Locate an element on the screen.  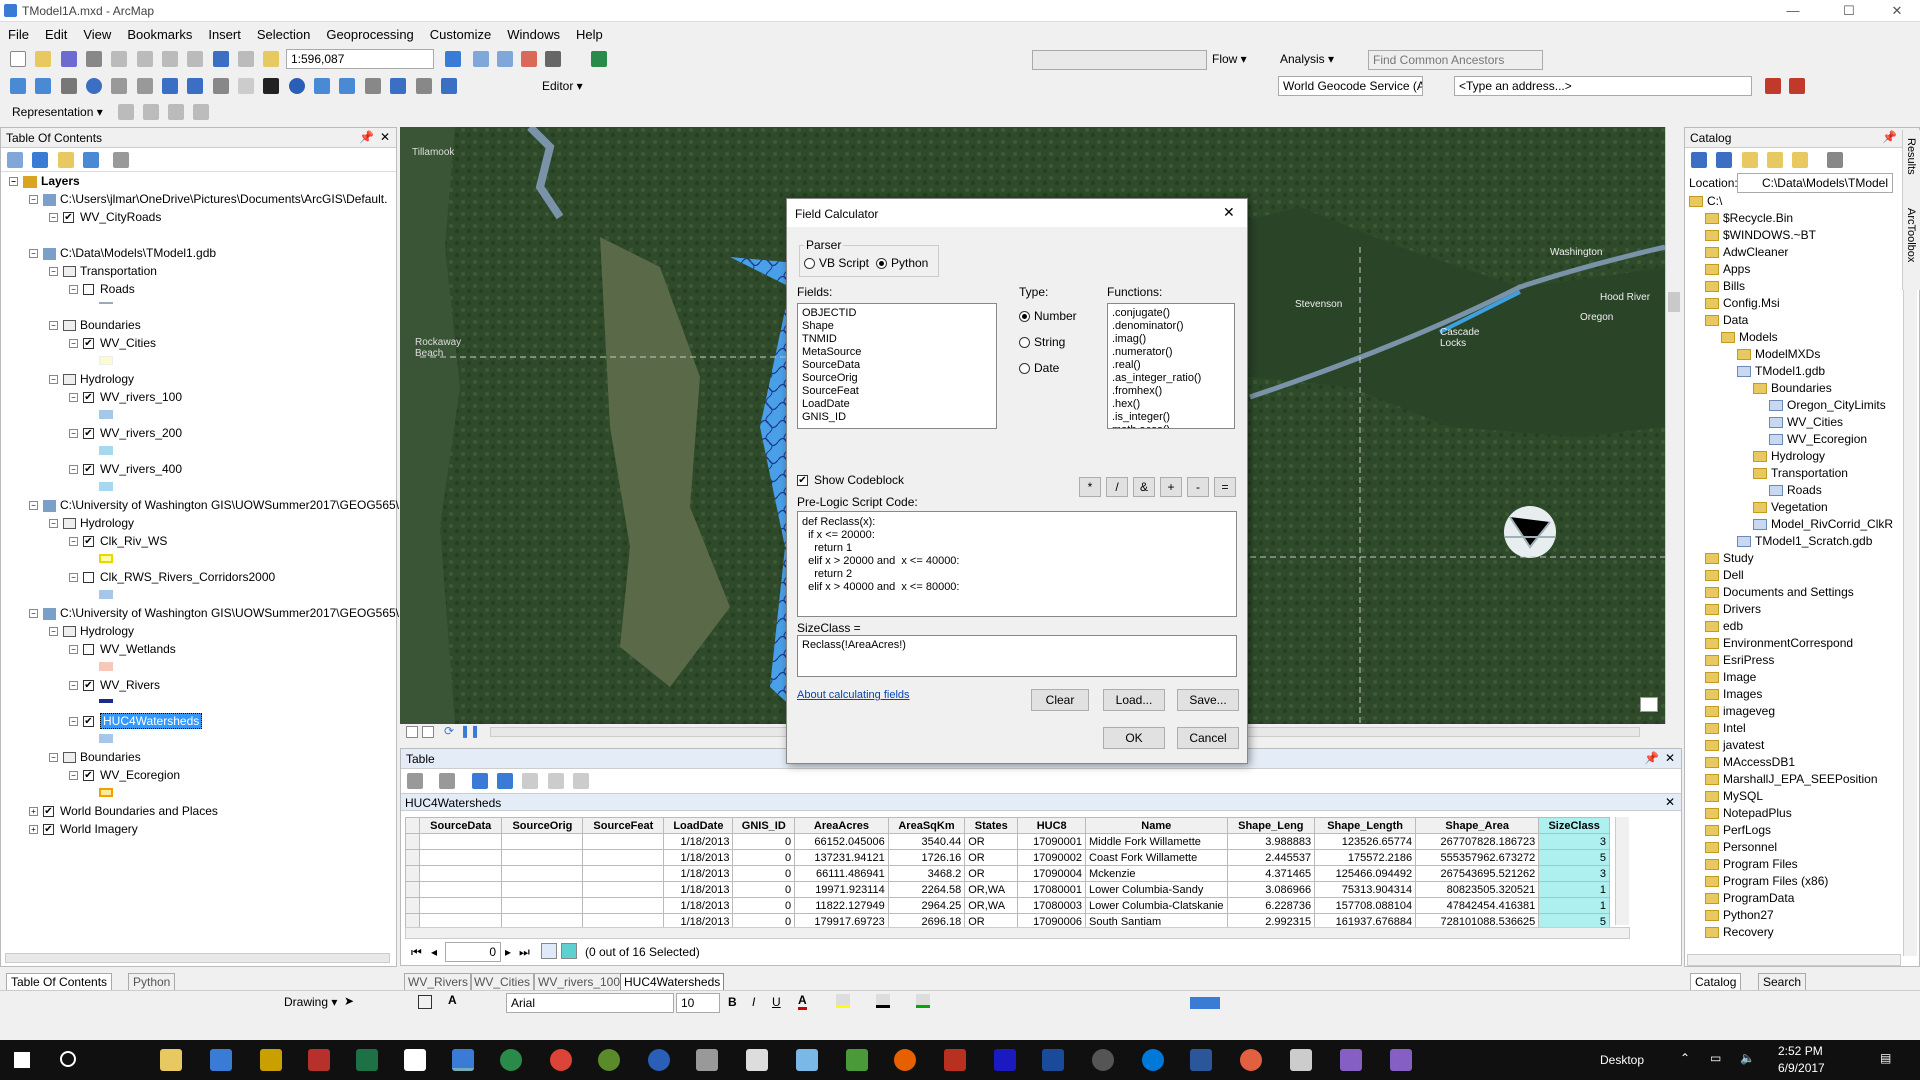
table-cell: 6.228736 is located at coordinates (1271, 905).